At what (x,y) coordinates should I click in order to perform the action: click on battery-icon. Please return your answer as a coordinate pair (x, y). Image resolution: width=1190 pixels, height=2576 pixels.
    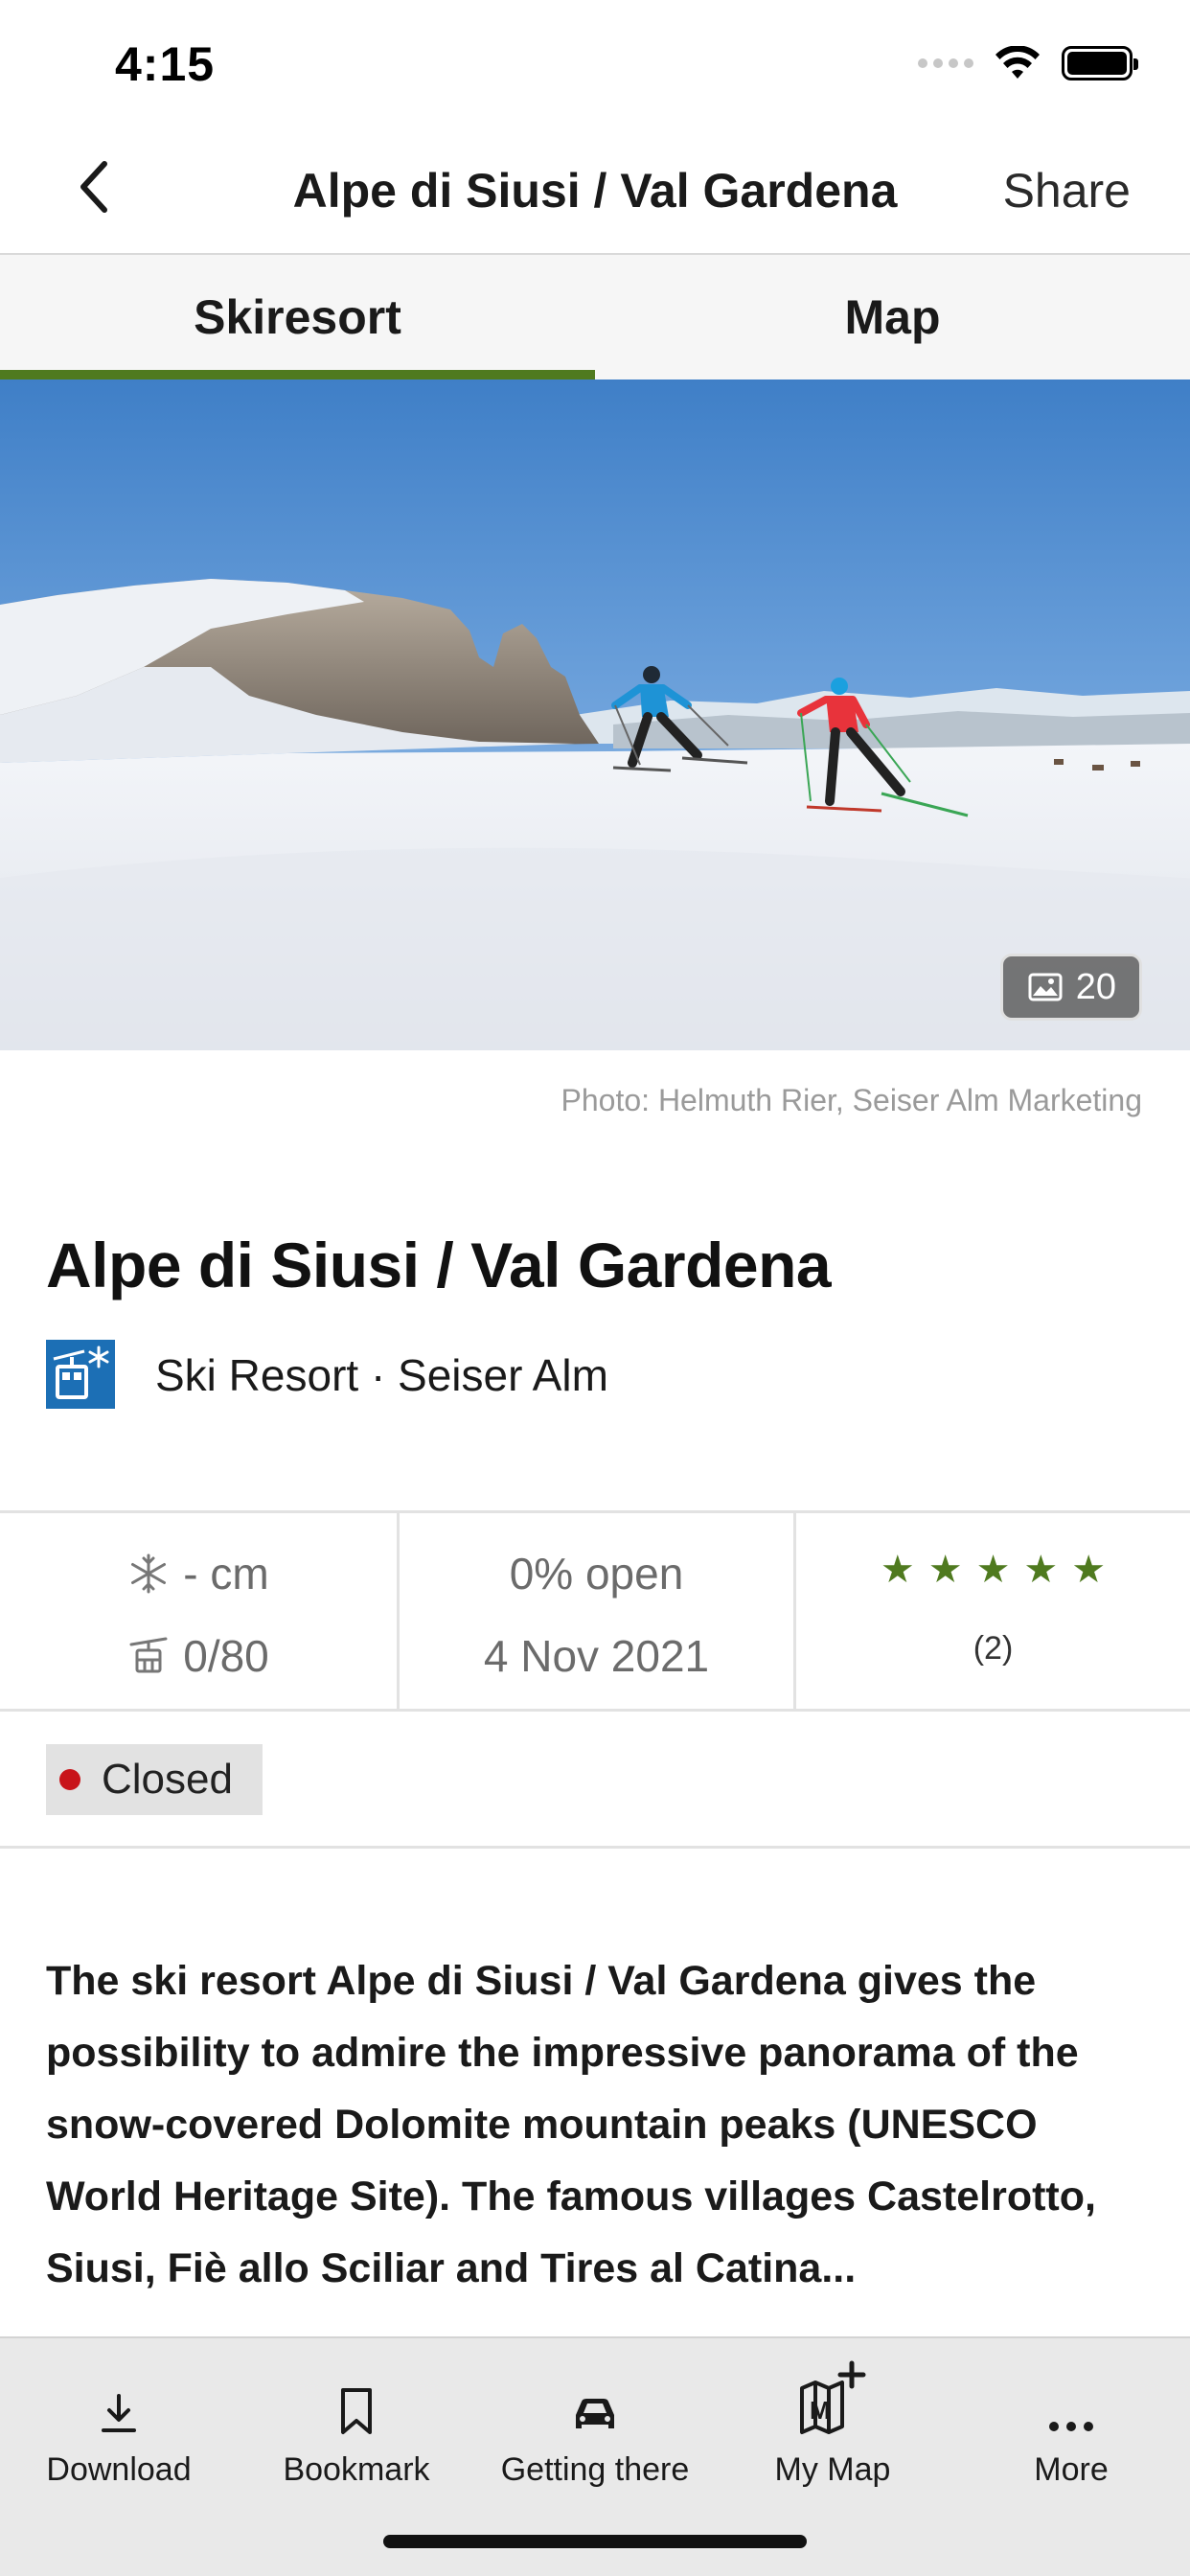
    Looking at the image, I should click on (1100, 63).